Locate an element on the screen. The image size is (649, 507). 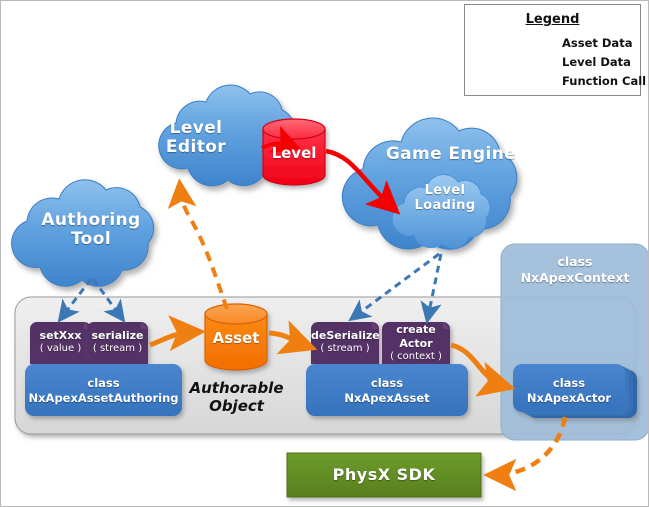
legend-label-function-call: Function Call is located at coordinates (604, 81).